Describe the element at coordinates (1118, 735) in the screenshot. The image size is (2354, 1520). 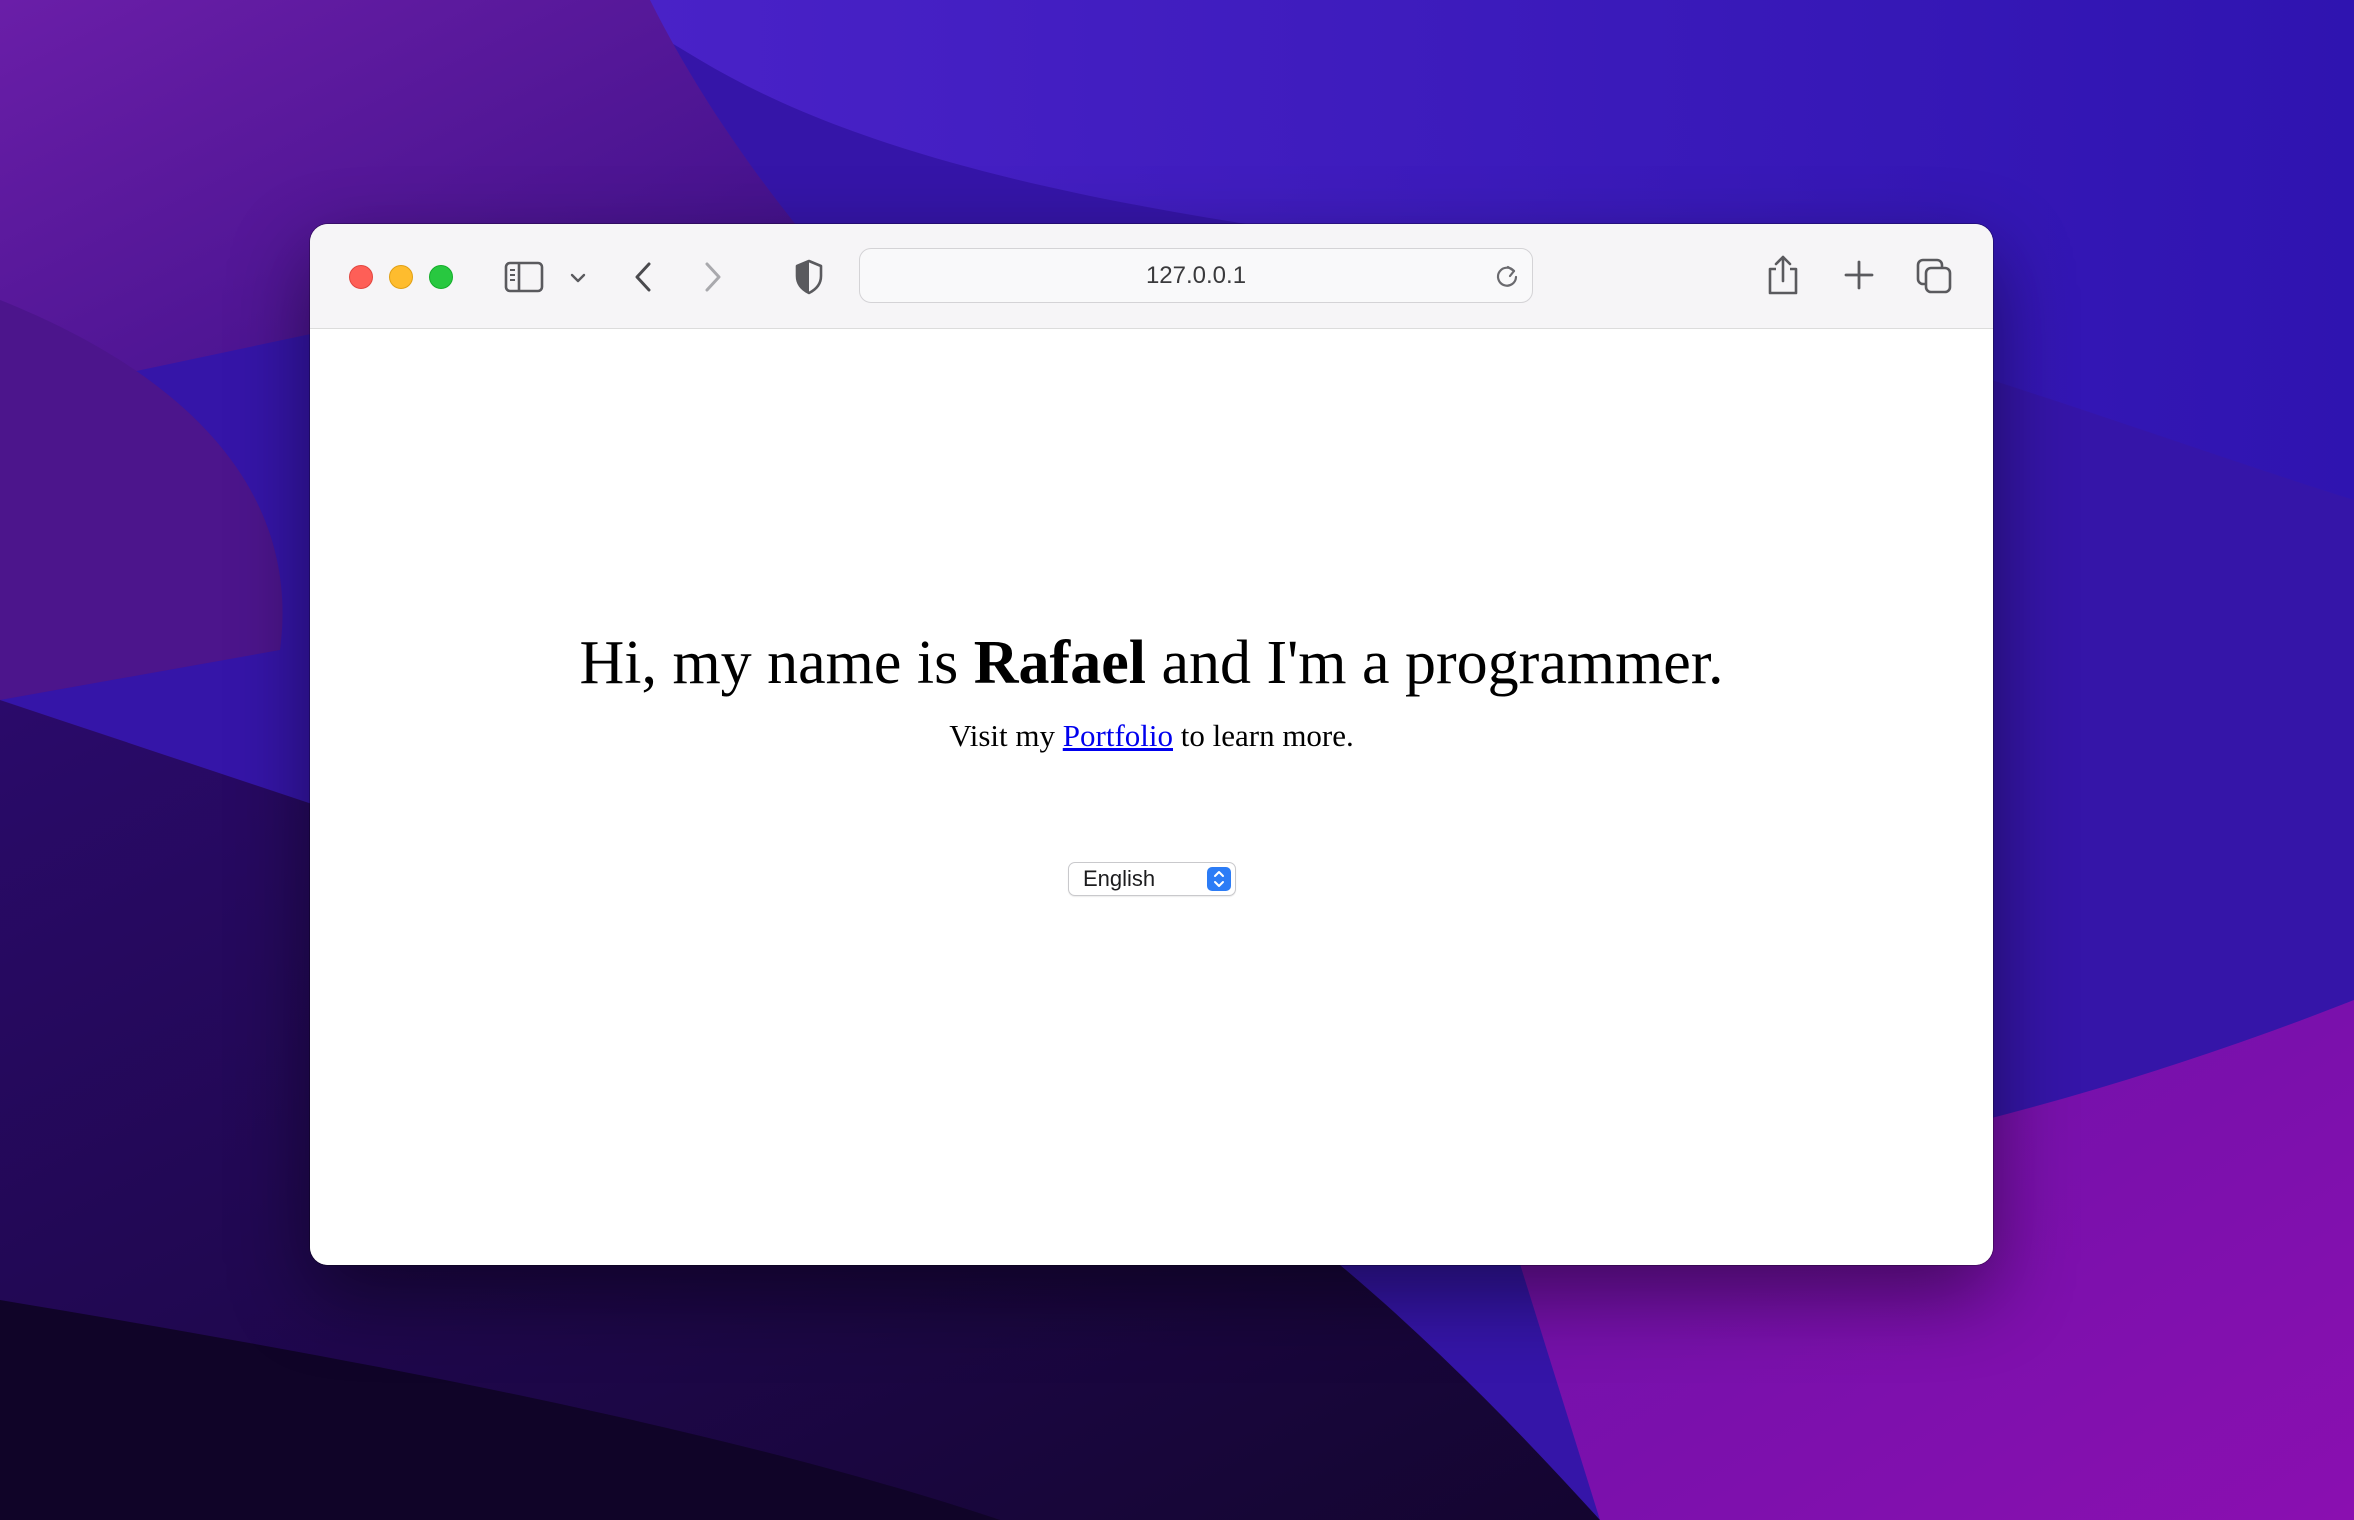
I see `portfolio-link: Portfolio` at that location.